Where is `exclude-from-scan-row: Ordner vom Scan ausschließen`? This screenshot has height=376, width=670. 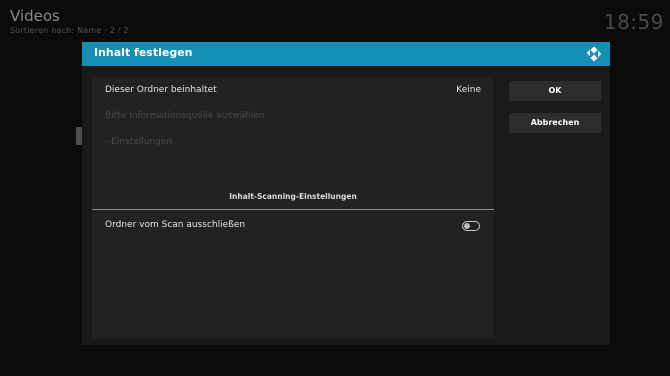
exclude-from-scan-row: Ordner vom Scan ausschließen is located at coordinates (293, 226).